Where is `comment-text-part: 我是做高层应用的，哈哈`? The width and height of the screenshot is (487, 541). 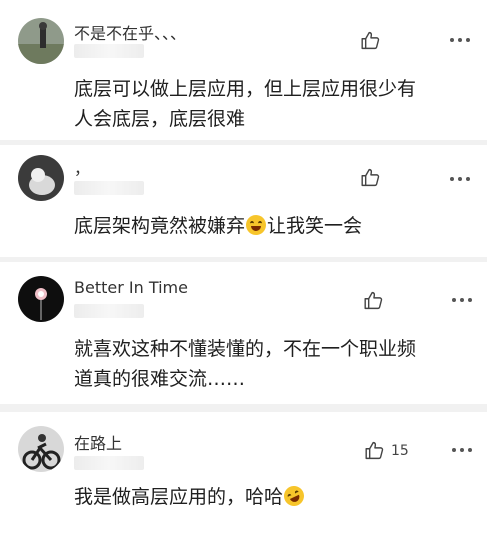 comment-text-part: 我是做高层应用的，哈哈 is located at coordinates (179, 497).